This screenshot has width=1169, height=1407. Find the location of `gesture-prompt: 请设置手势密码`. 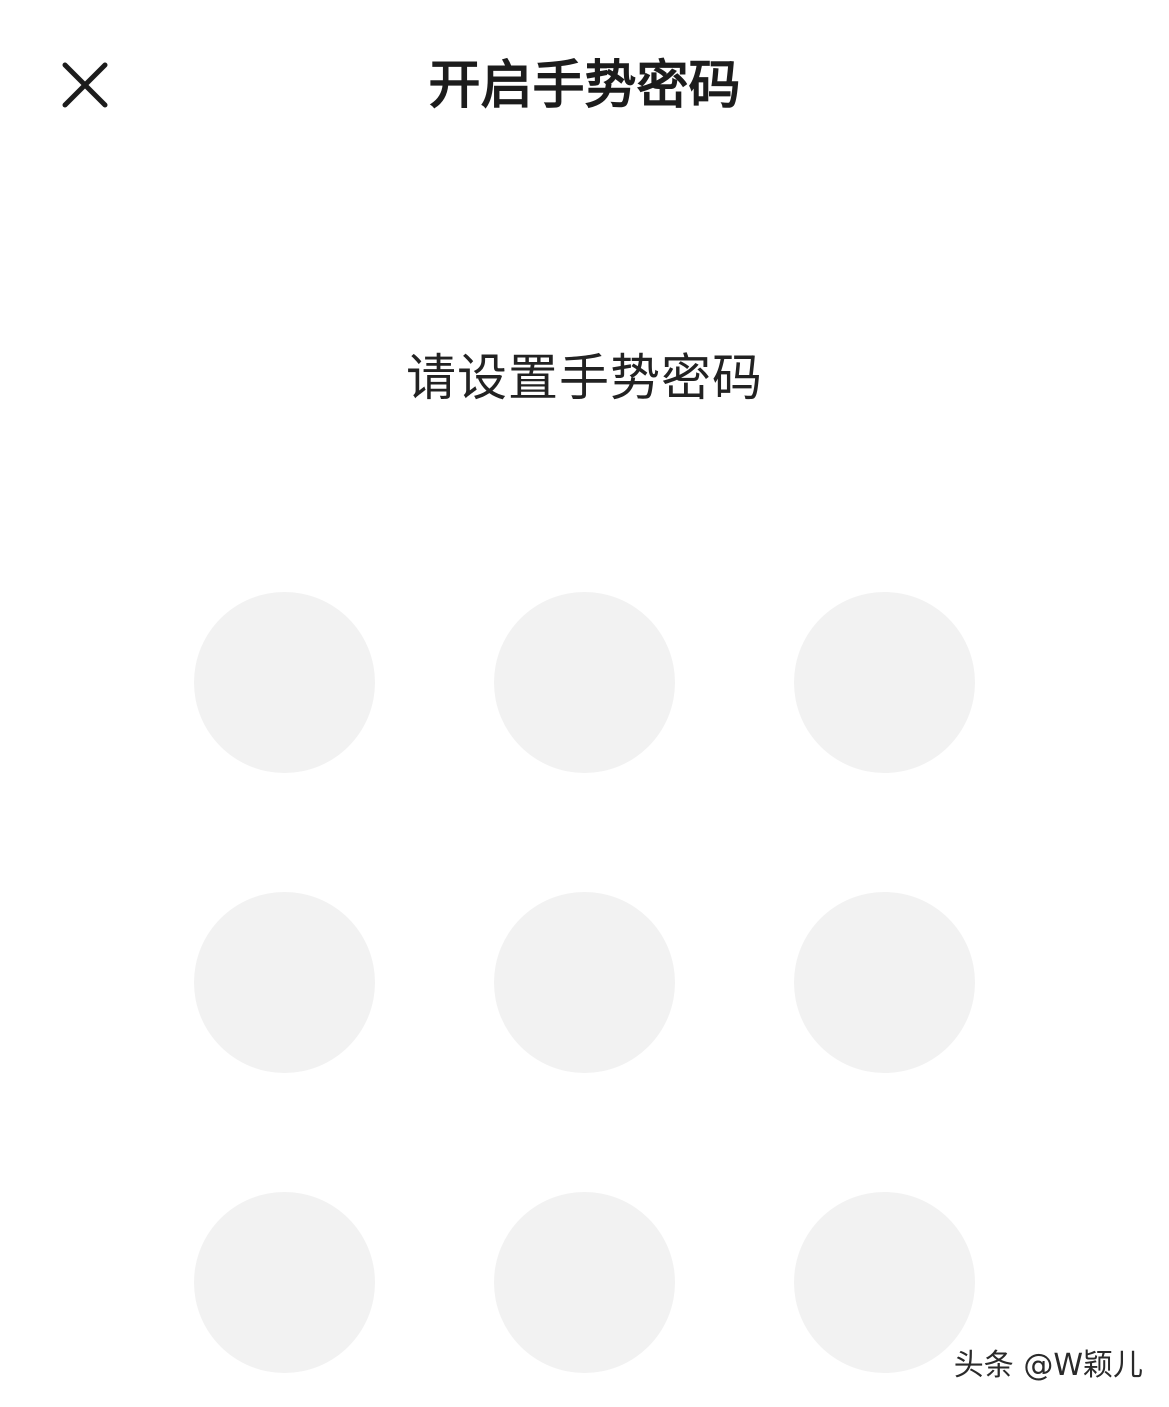

gesture-prompt: 请设置手势密码 is located at coordinates (584, 378).